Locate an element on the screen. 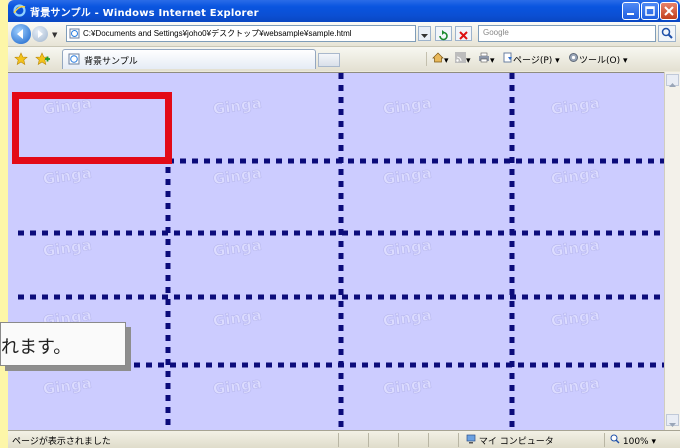 The height and width of the screenshot is (448, 680). search-button is located at coordinates (667, 33).